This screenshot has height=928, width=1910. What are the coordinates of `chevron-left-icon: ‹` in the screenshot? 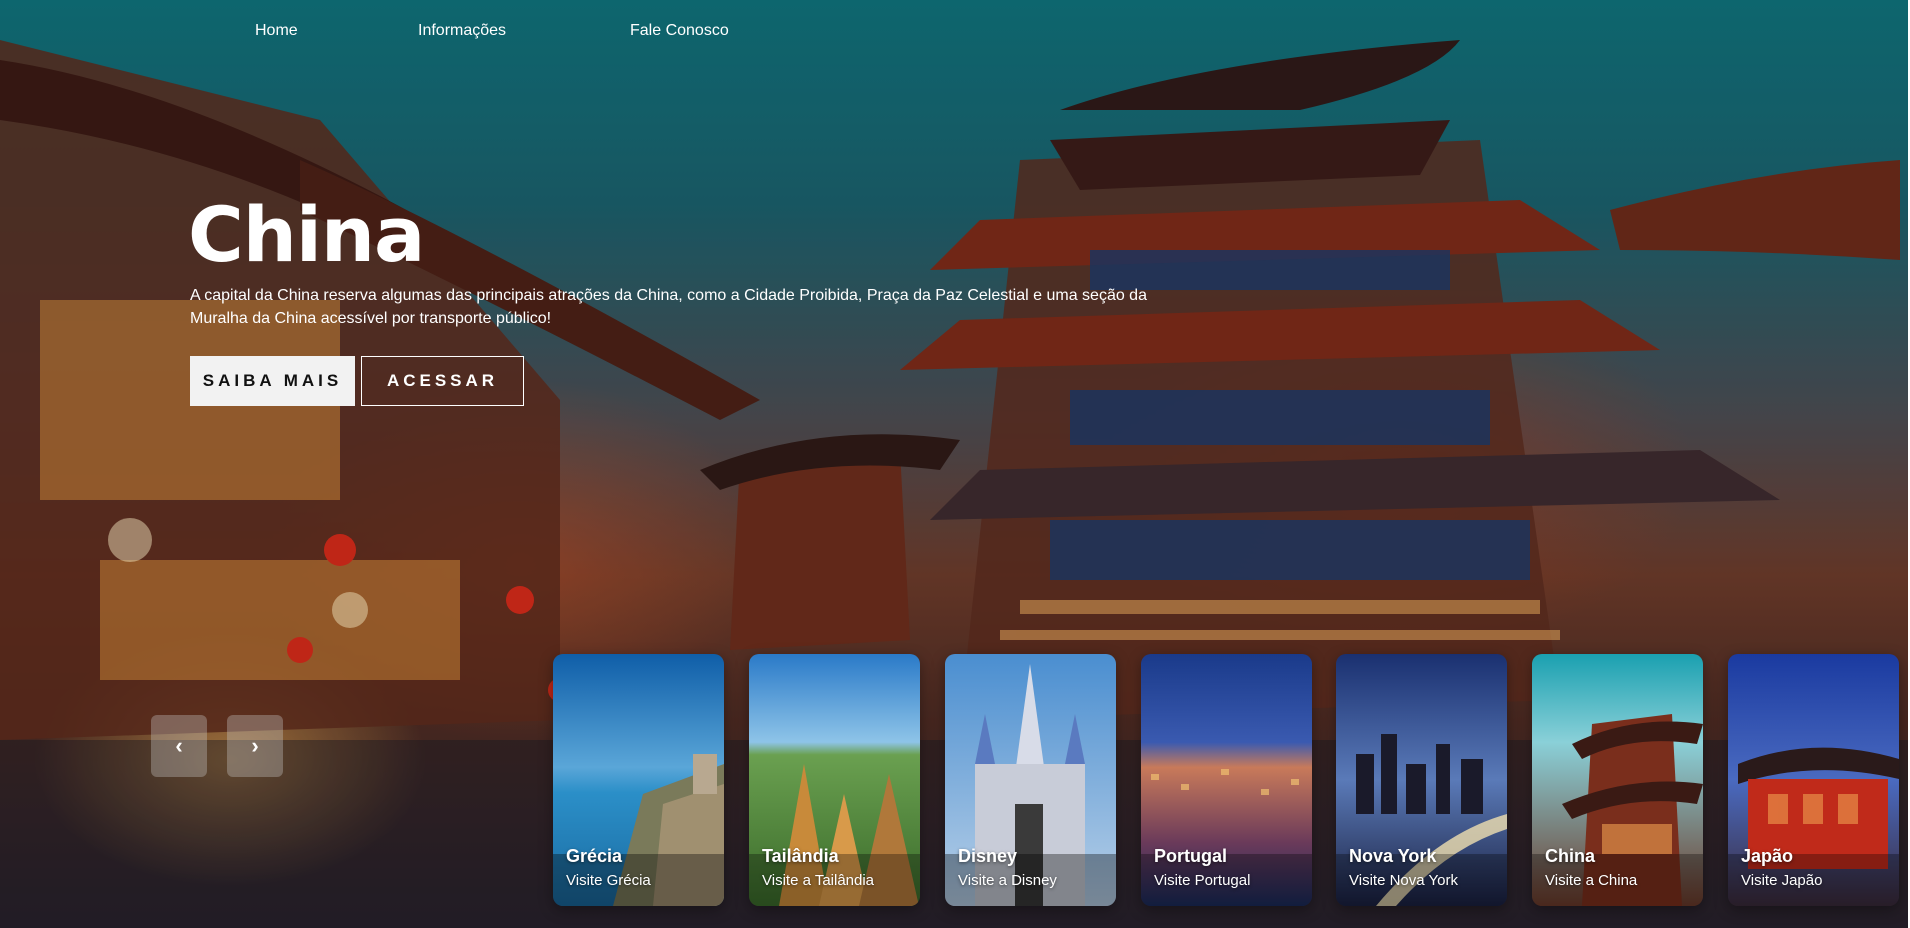 It's located at (179, 745).